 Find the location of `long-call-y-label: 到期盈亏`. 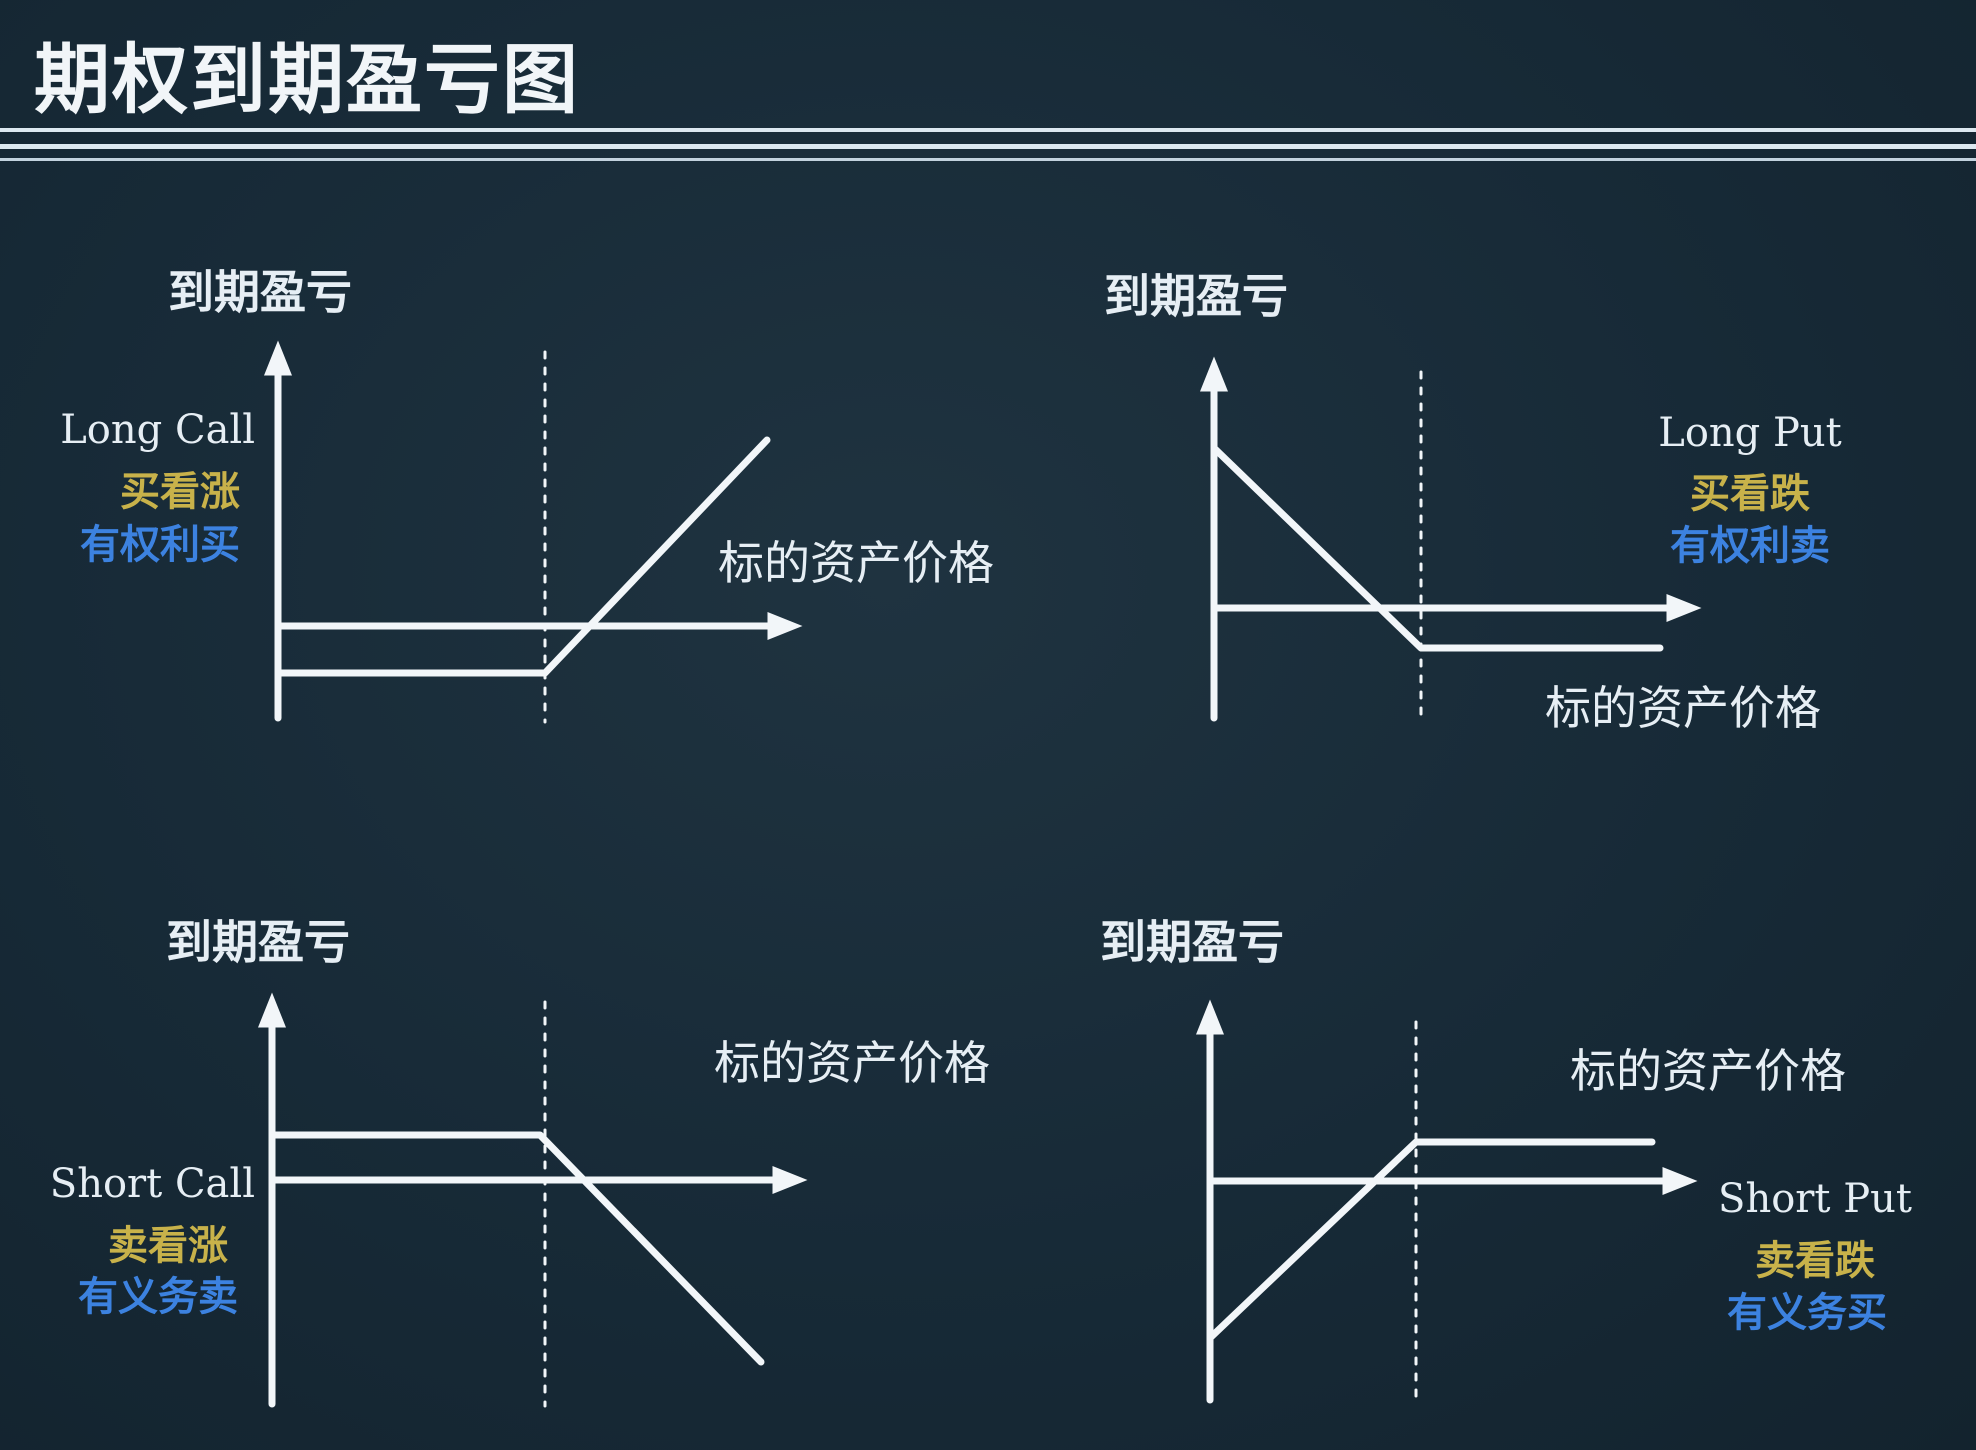

long-call-y-label: 到期盈亏 is located at coordinates (260, 292).